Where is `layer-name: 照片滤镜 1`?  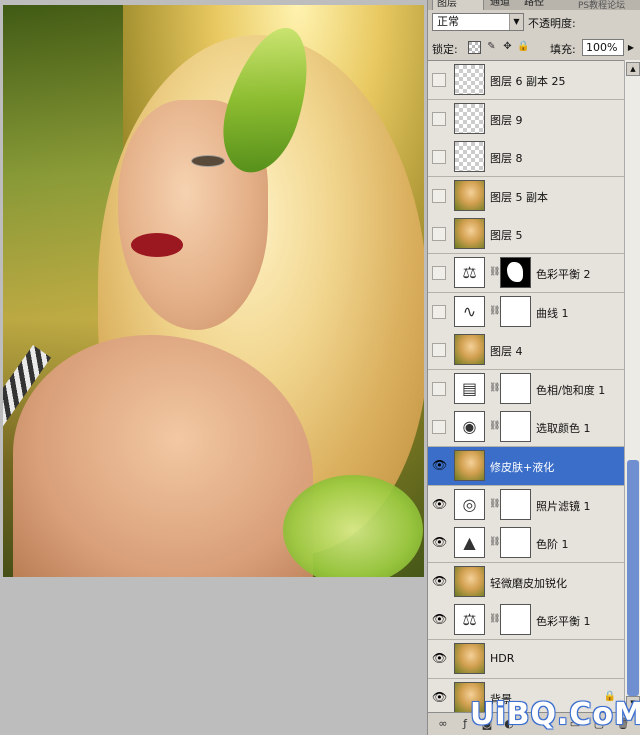
layer-name: 照片滤镜 1 is located at coordinates (563, 506).